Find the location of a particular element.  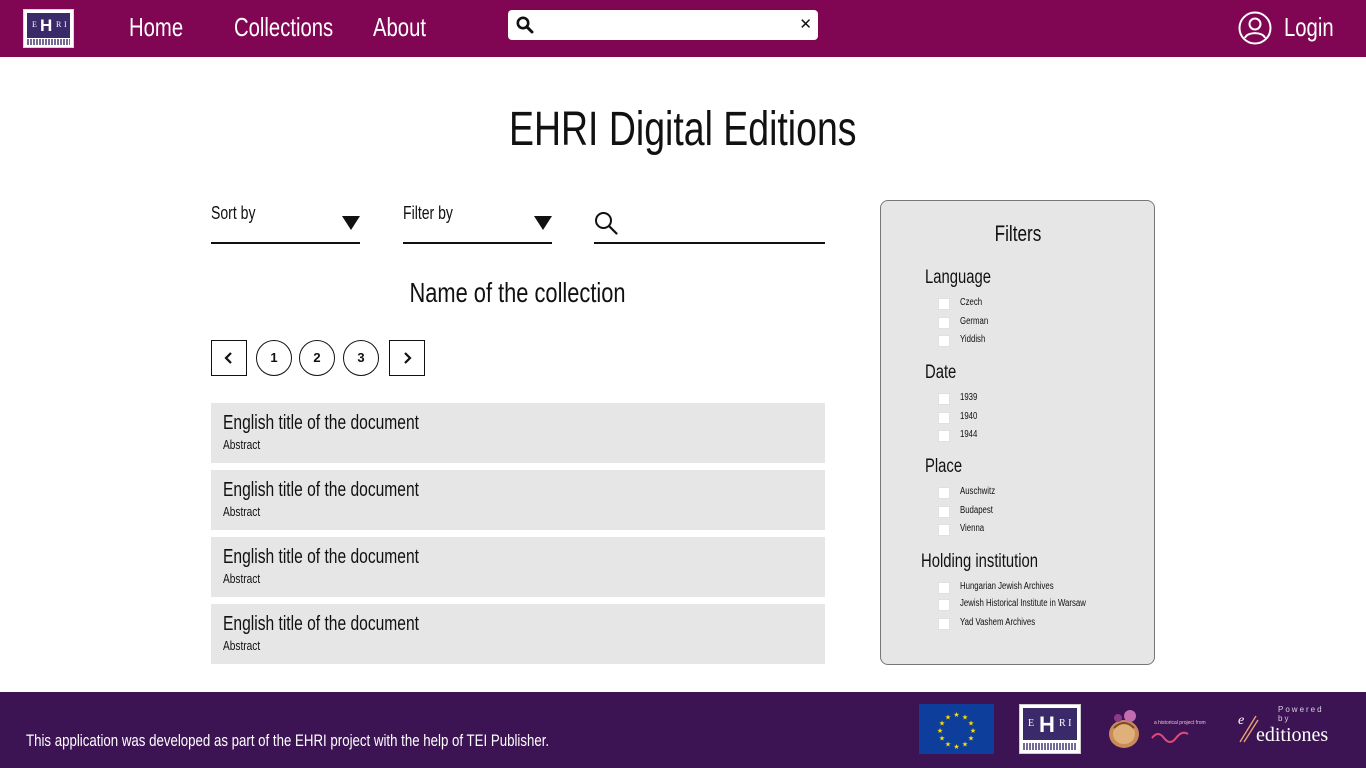

filters-title: Filters is located at coordinates (1017, 233).